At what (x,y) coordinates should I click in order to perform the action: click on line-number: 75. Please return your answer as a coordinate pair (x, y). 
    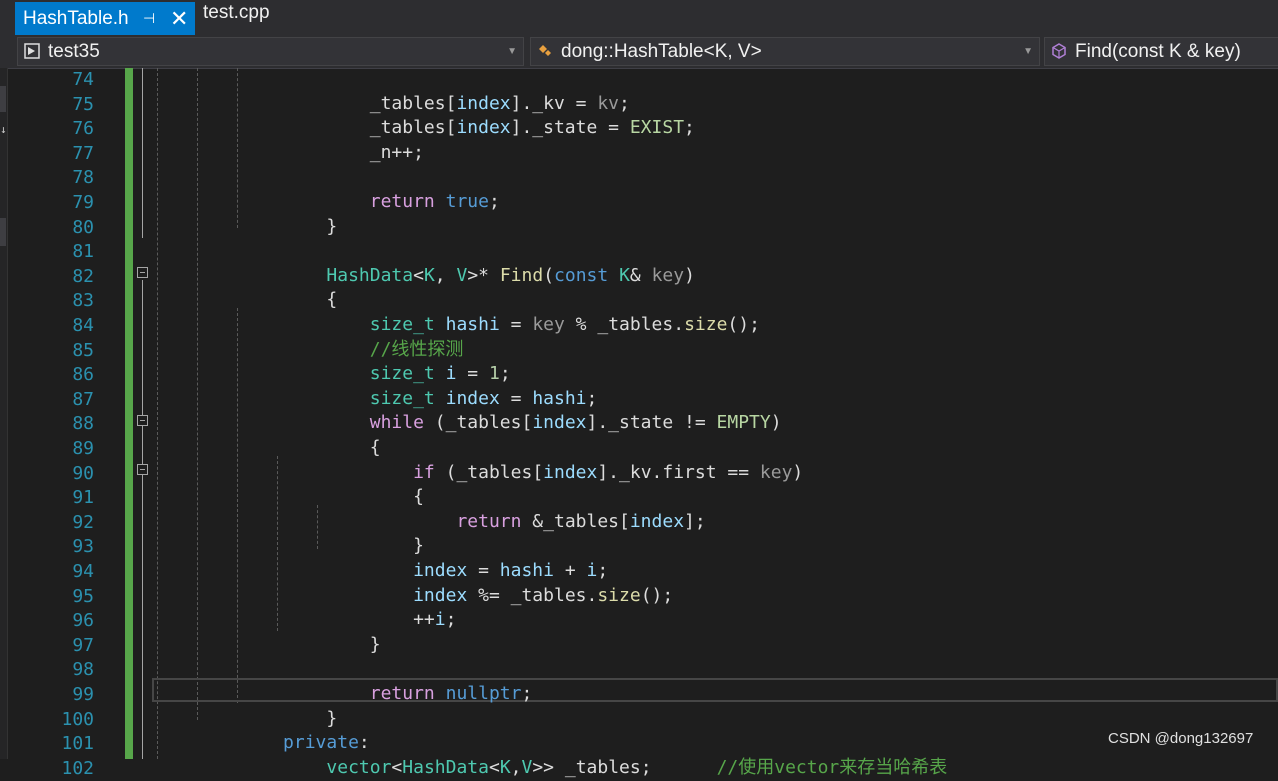
    Looking at the image, I should click on (83, 104).